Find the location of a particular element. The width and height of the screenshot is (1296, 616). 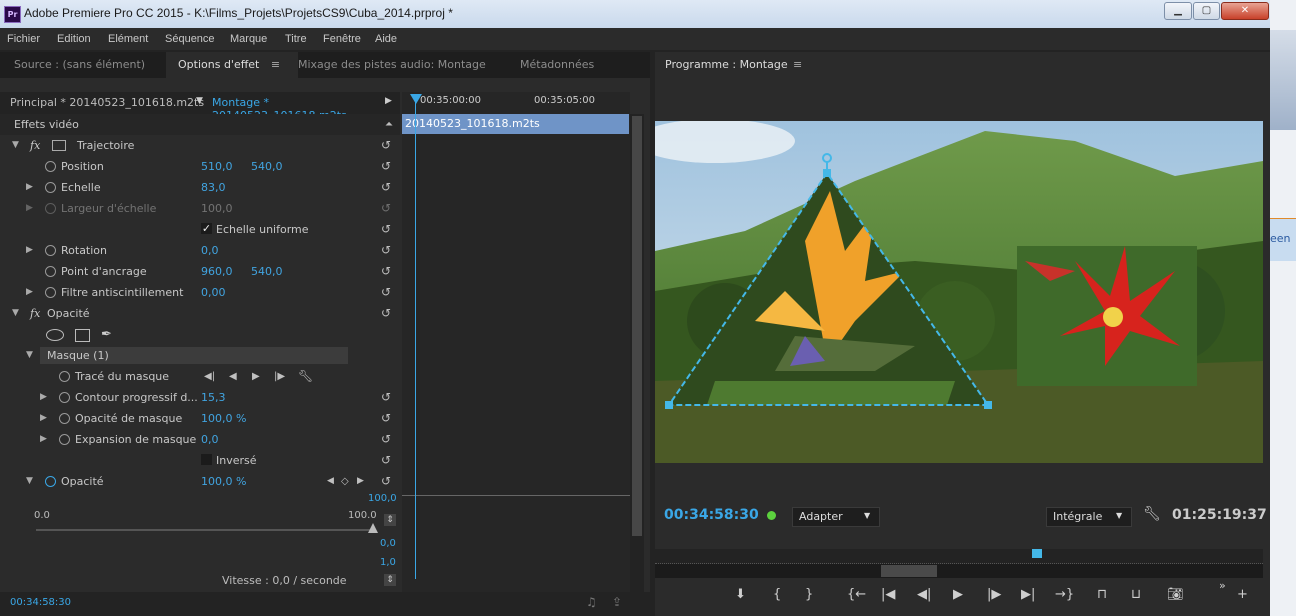

lift-icon: ⊓ is located at coordinates (1102, 594).